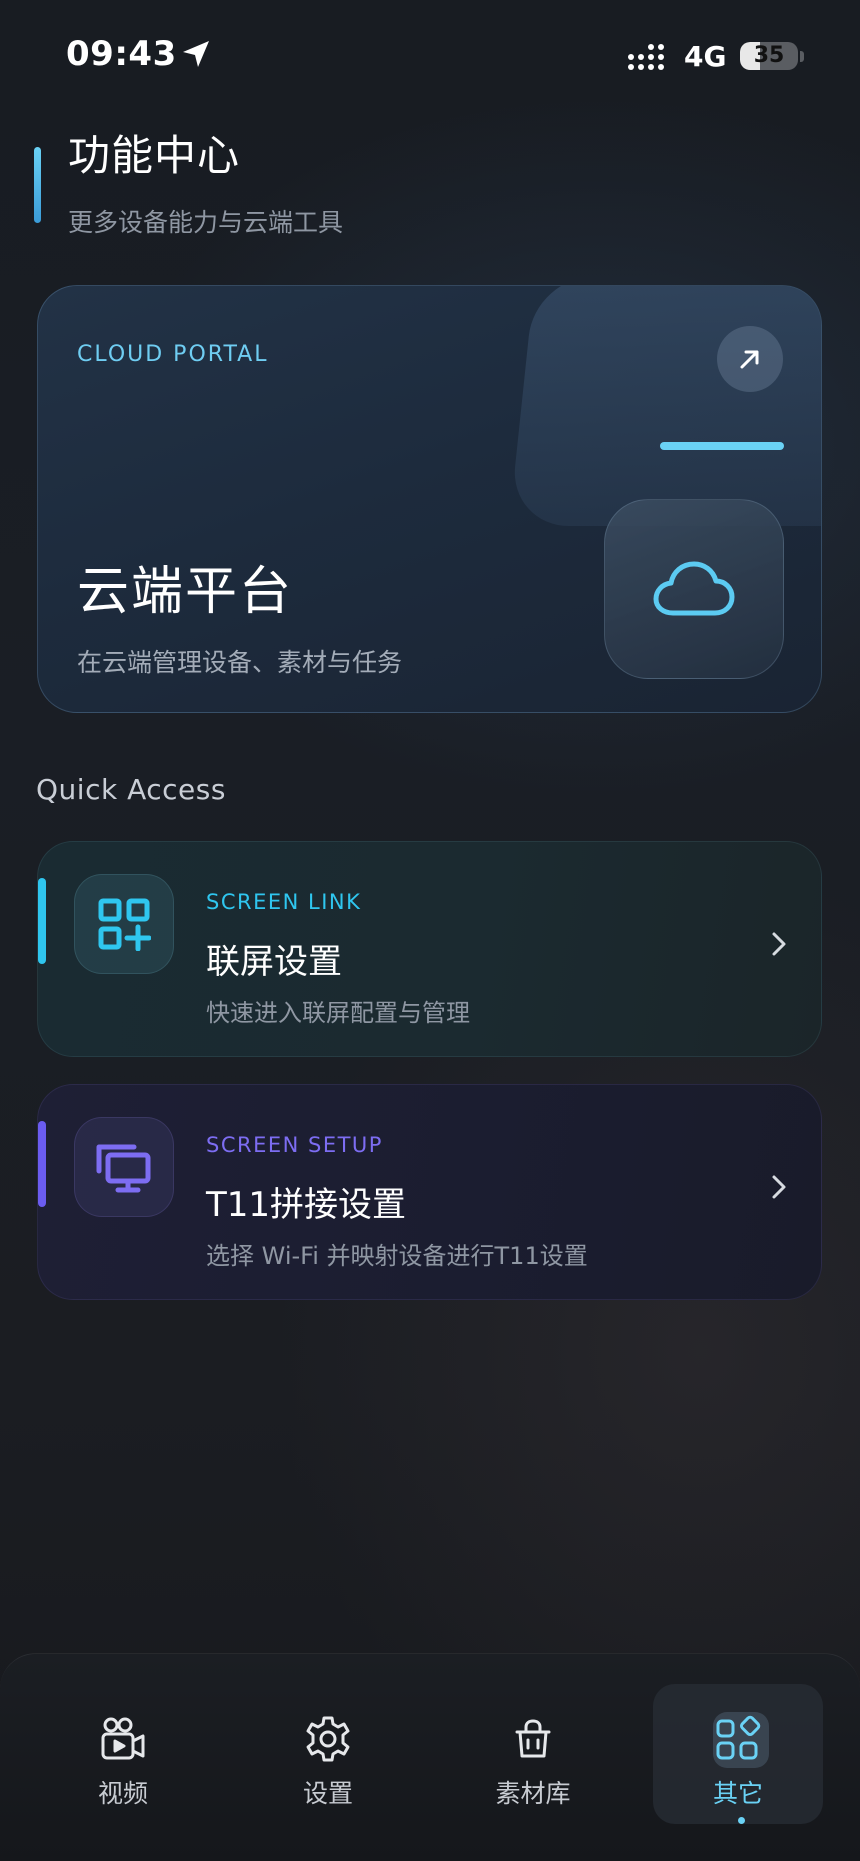  What do you see at coordinates (705, 56) in the screenshot?
I see `network-type: 4G` at bounding box center [705, 56].